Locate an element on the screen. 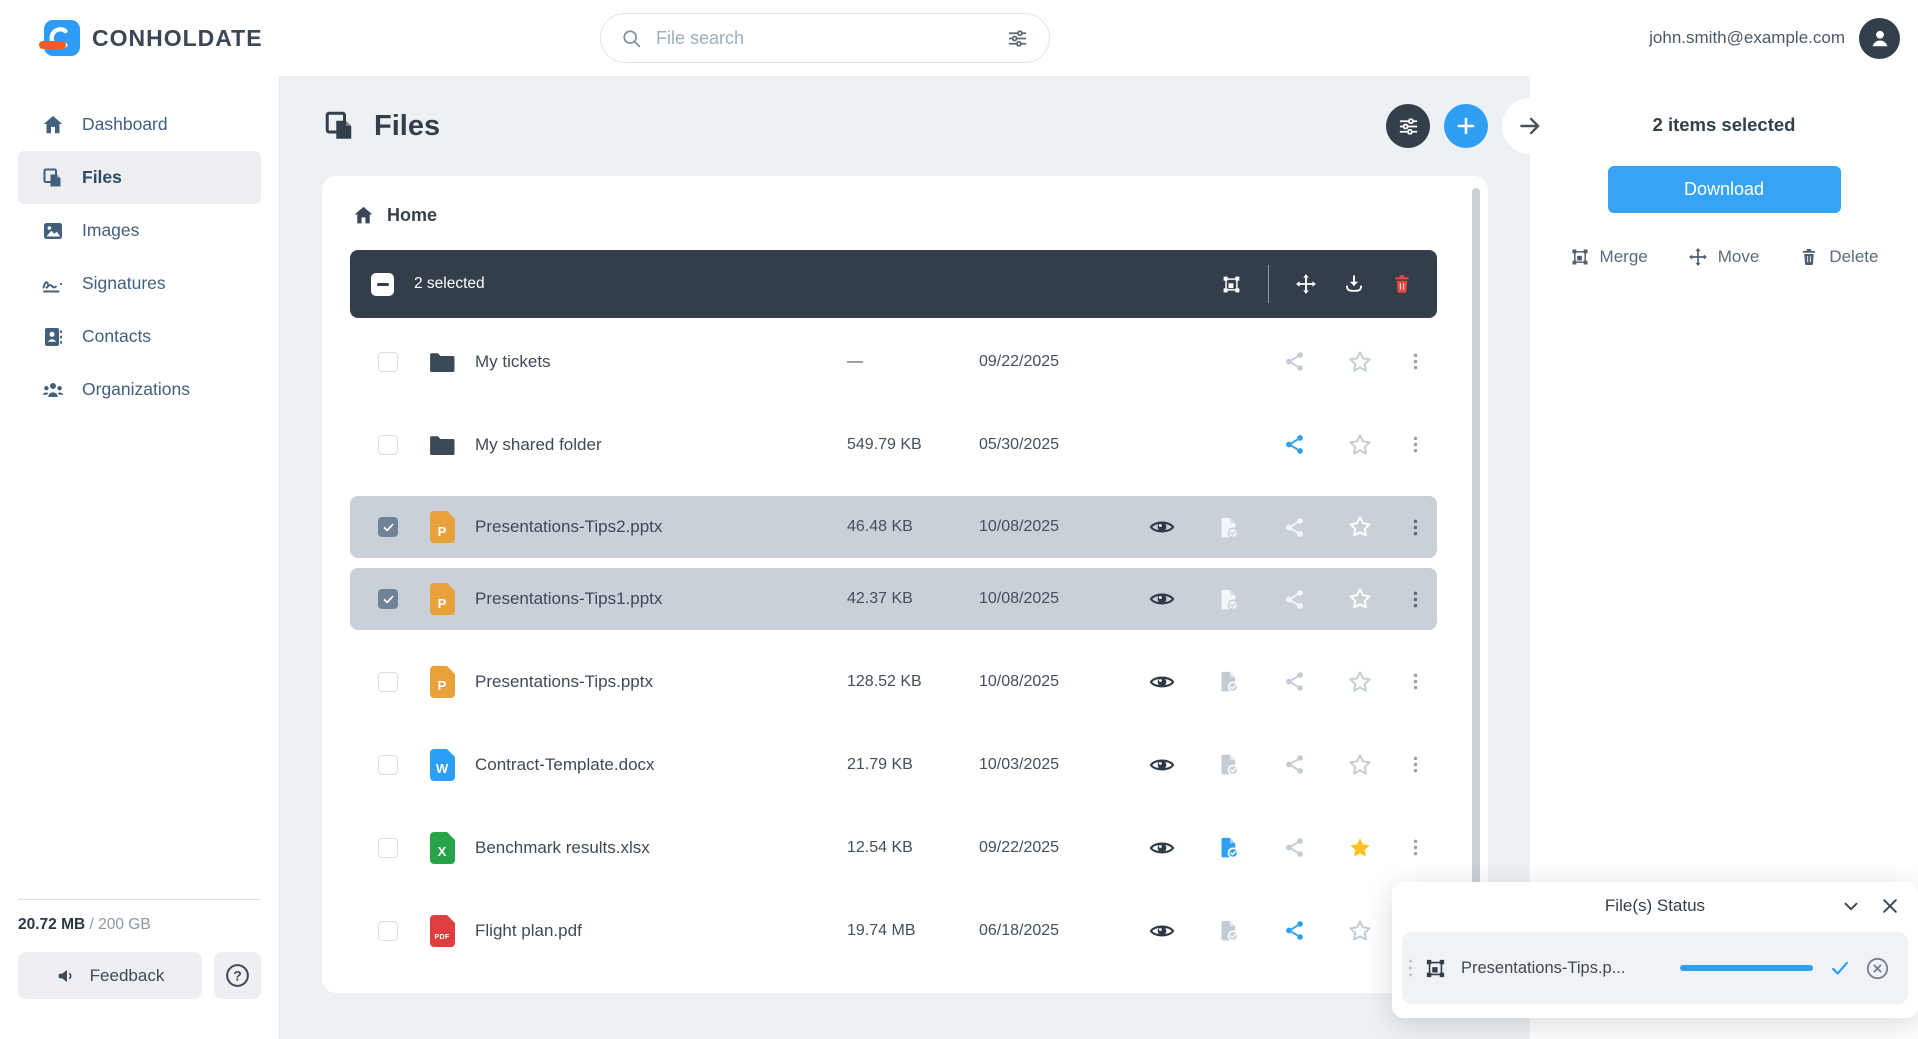  view-options-button is located at coordinates (1408, 126).